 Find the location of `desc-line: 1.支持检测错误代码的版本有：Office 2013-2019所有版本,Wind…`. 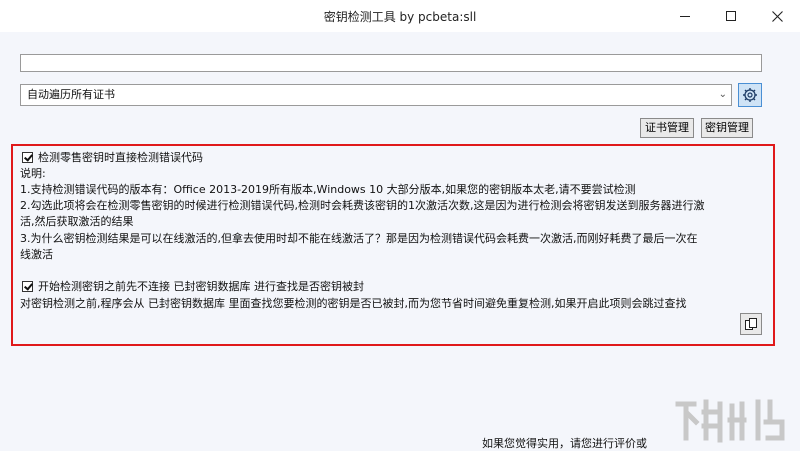

desc-line: 1.支持检测错误代码的版本有：Office 2013-2019所有版本,Wind… is located at coordinates (328, 189).